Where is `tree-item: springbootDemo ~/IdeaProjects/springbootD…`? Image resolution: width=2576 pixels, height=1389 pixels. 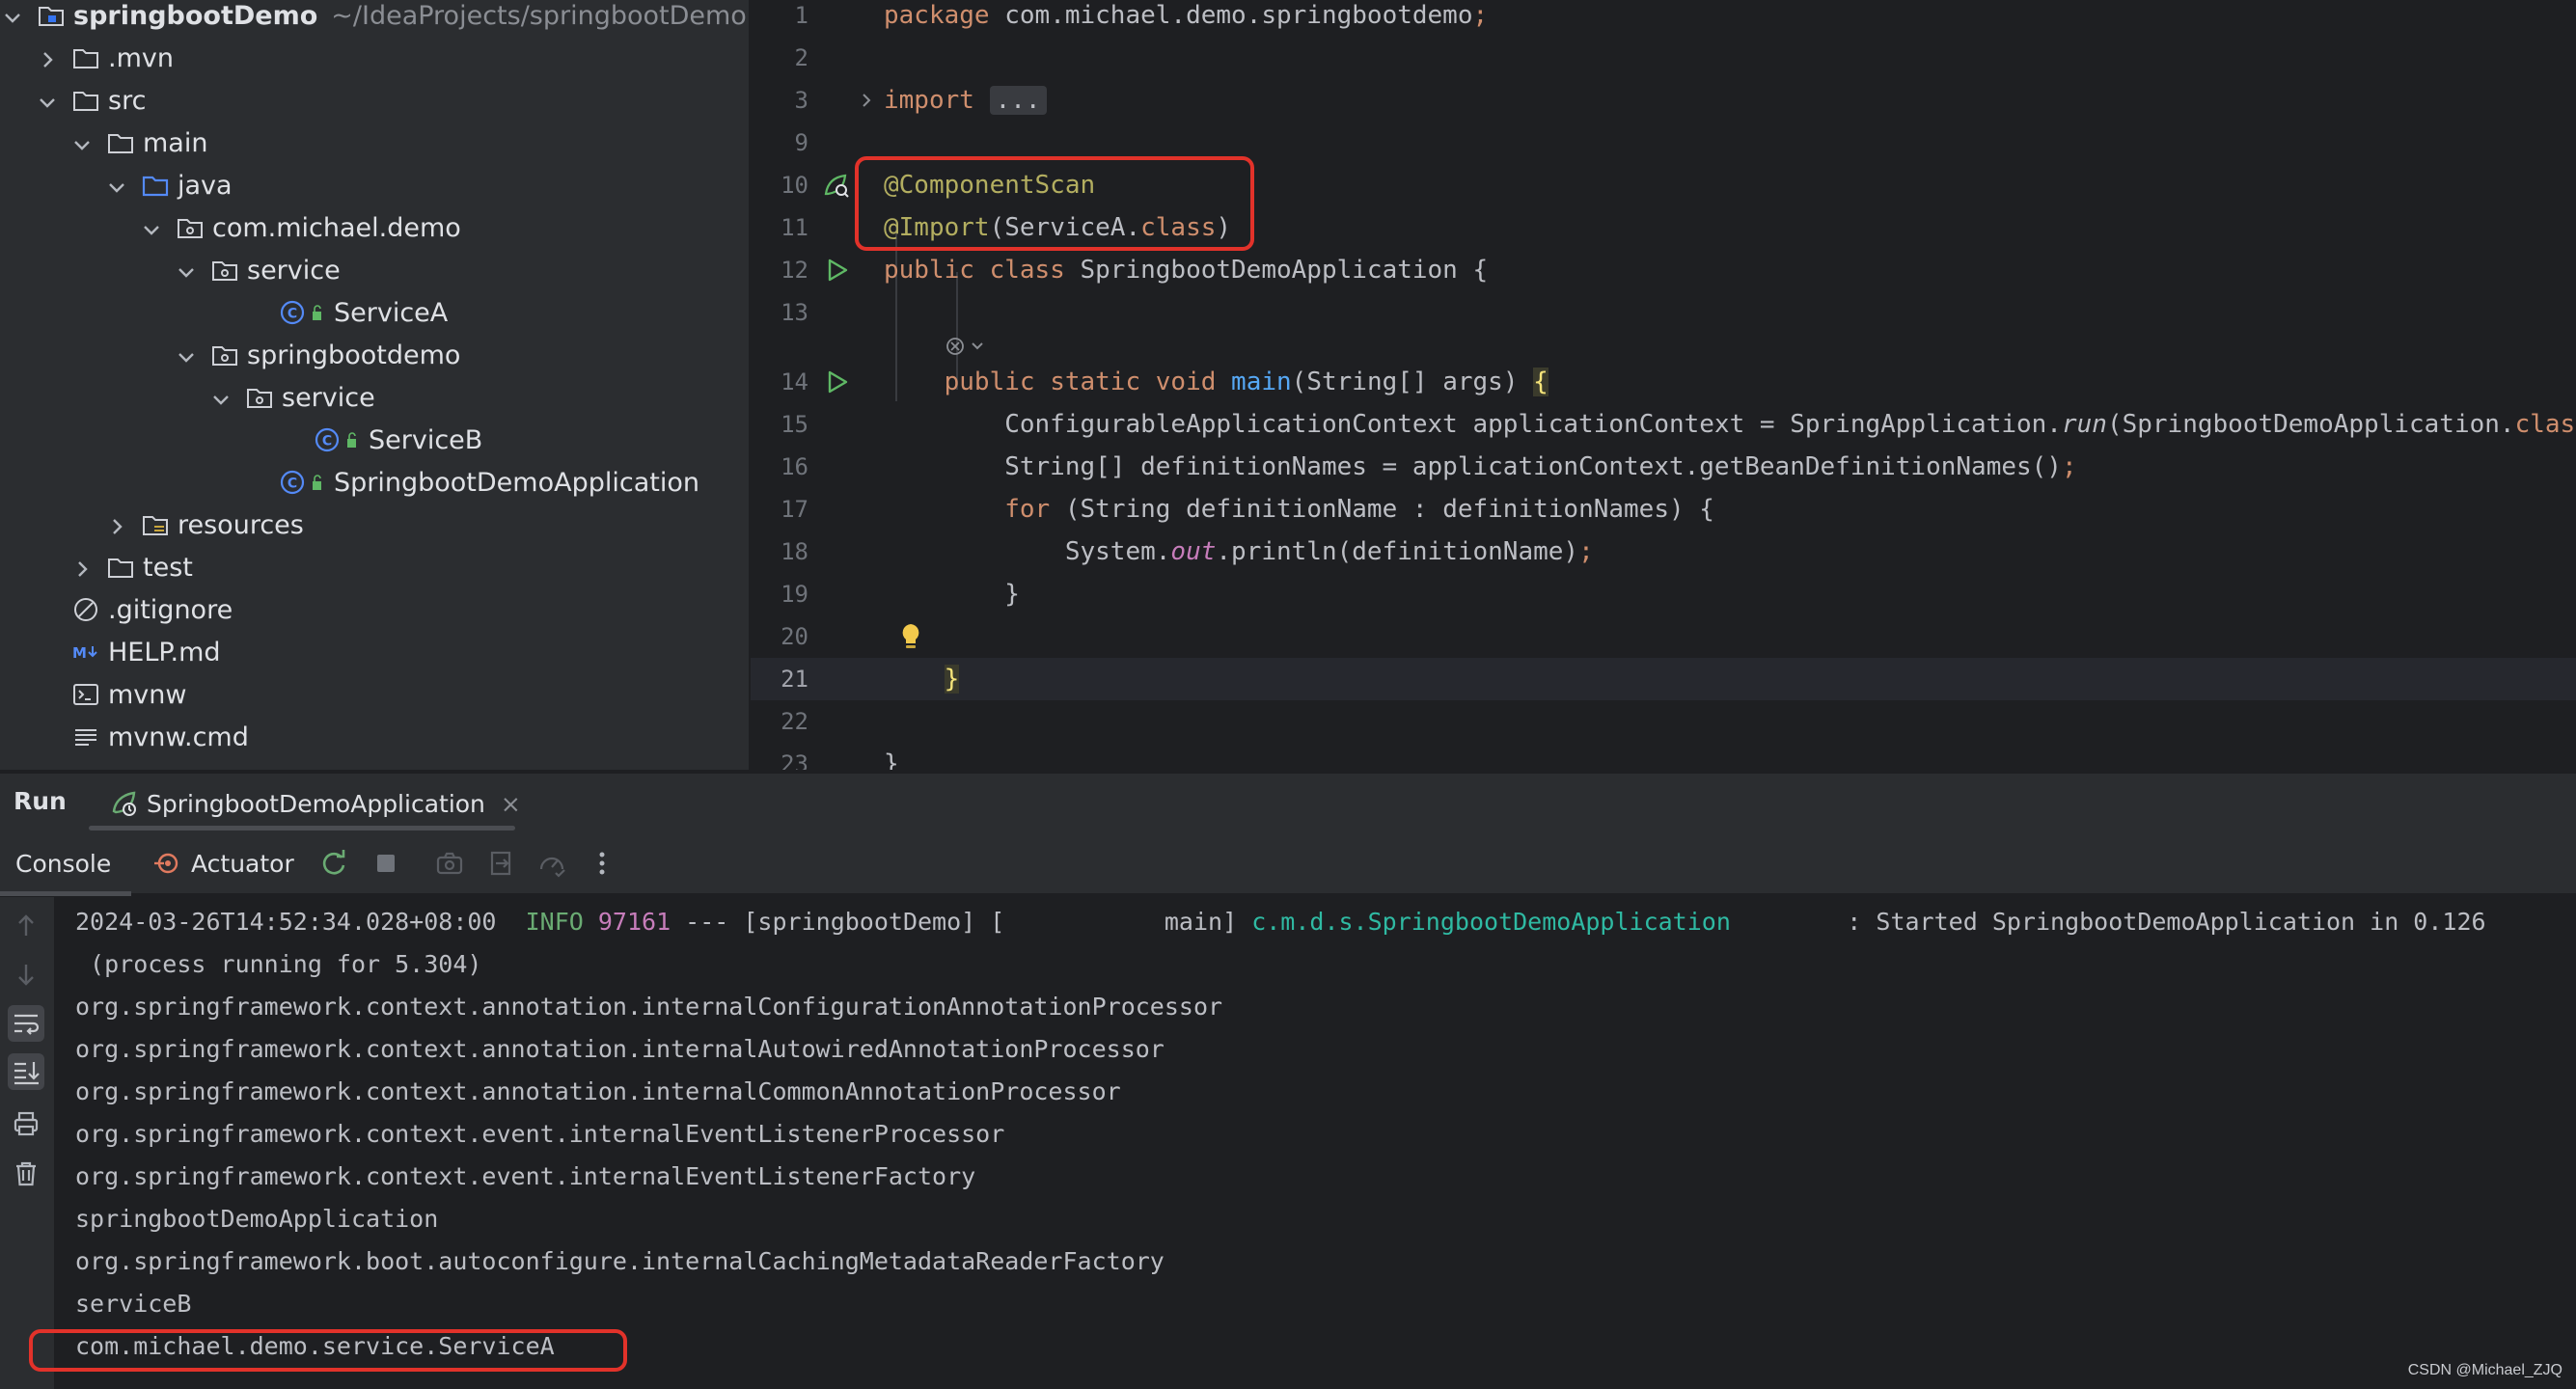
tree-item: springbootDemo ~/IdeaProjects/springbootD… is located at coordinates (375, 18).